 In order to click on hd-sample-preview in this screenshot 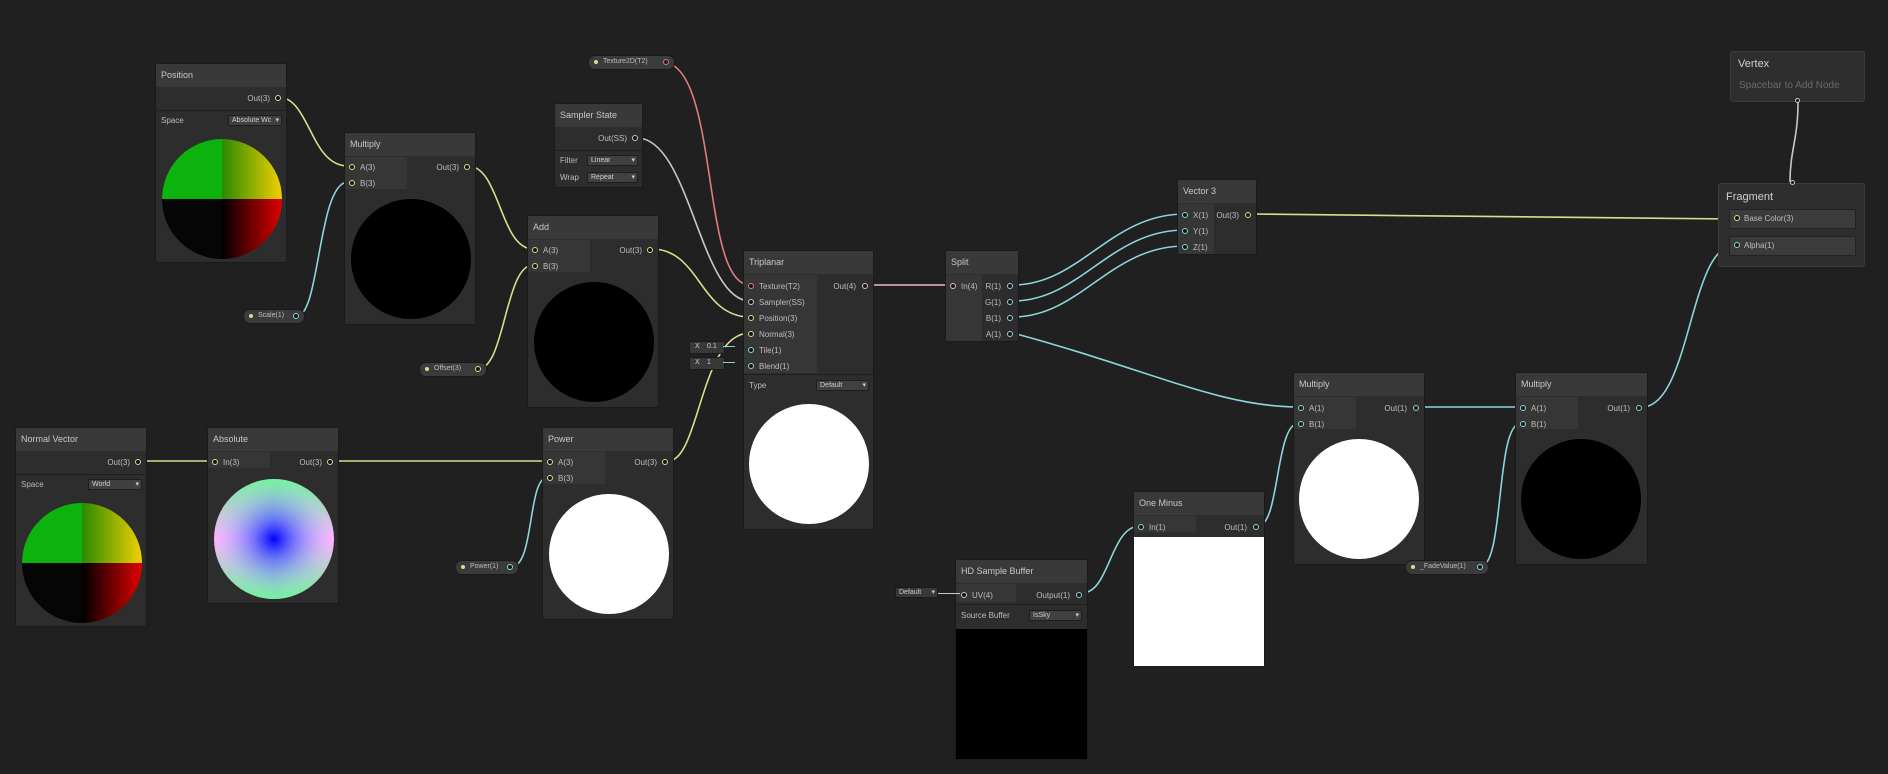, I will do `click(1021, 694)`.